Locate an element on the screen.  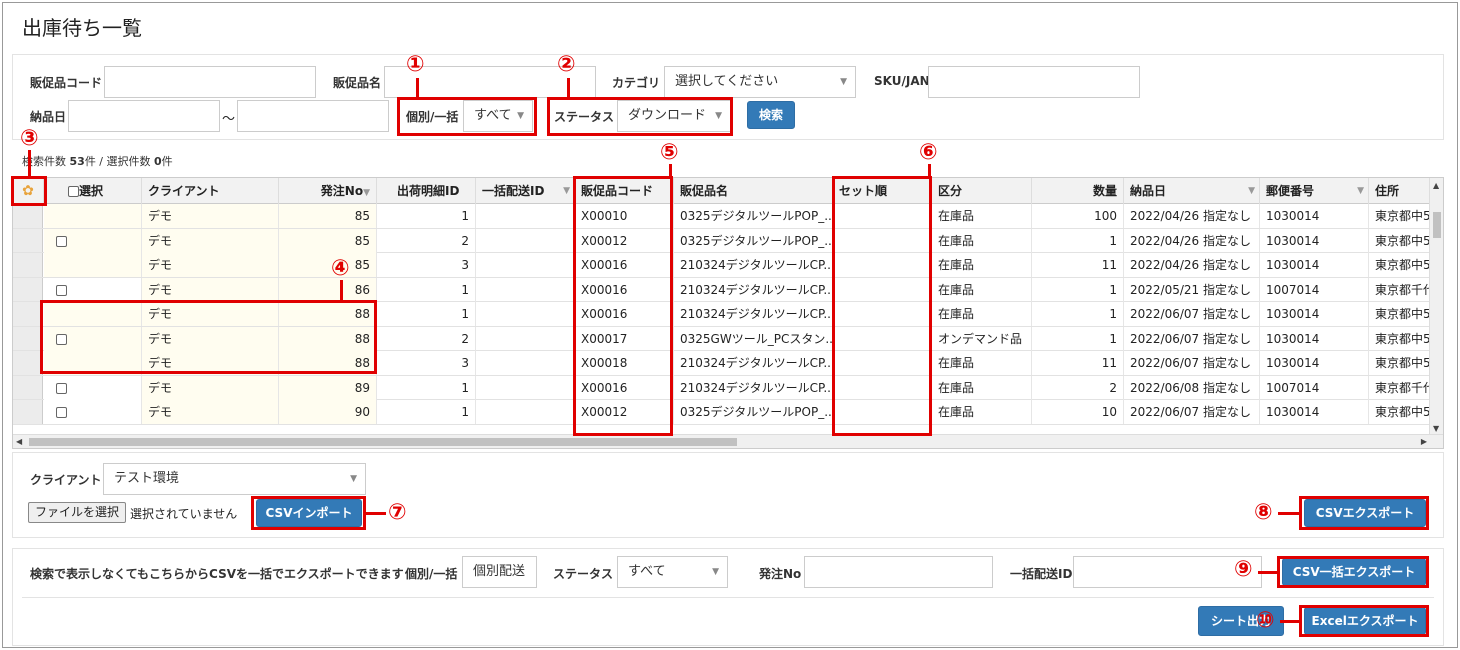
search-button: 検索 is located at coordinates (771, 115).